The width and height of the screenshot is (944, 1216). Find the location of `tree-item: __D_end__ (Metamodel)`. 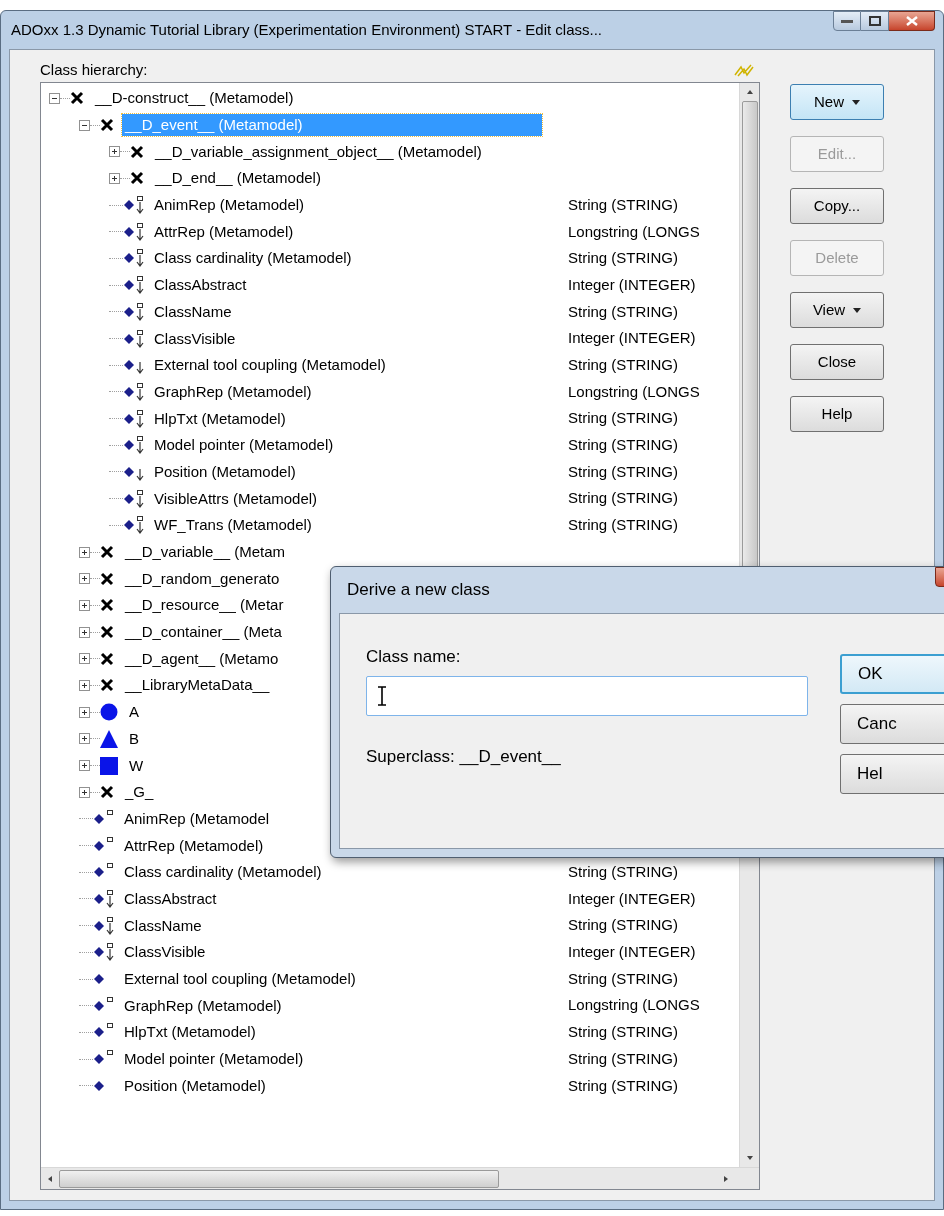

tree-item: __D_end__ (Metamodel) is located at coordinates (238, 178).